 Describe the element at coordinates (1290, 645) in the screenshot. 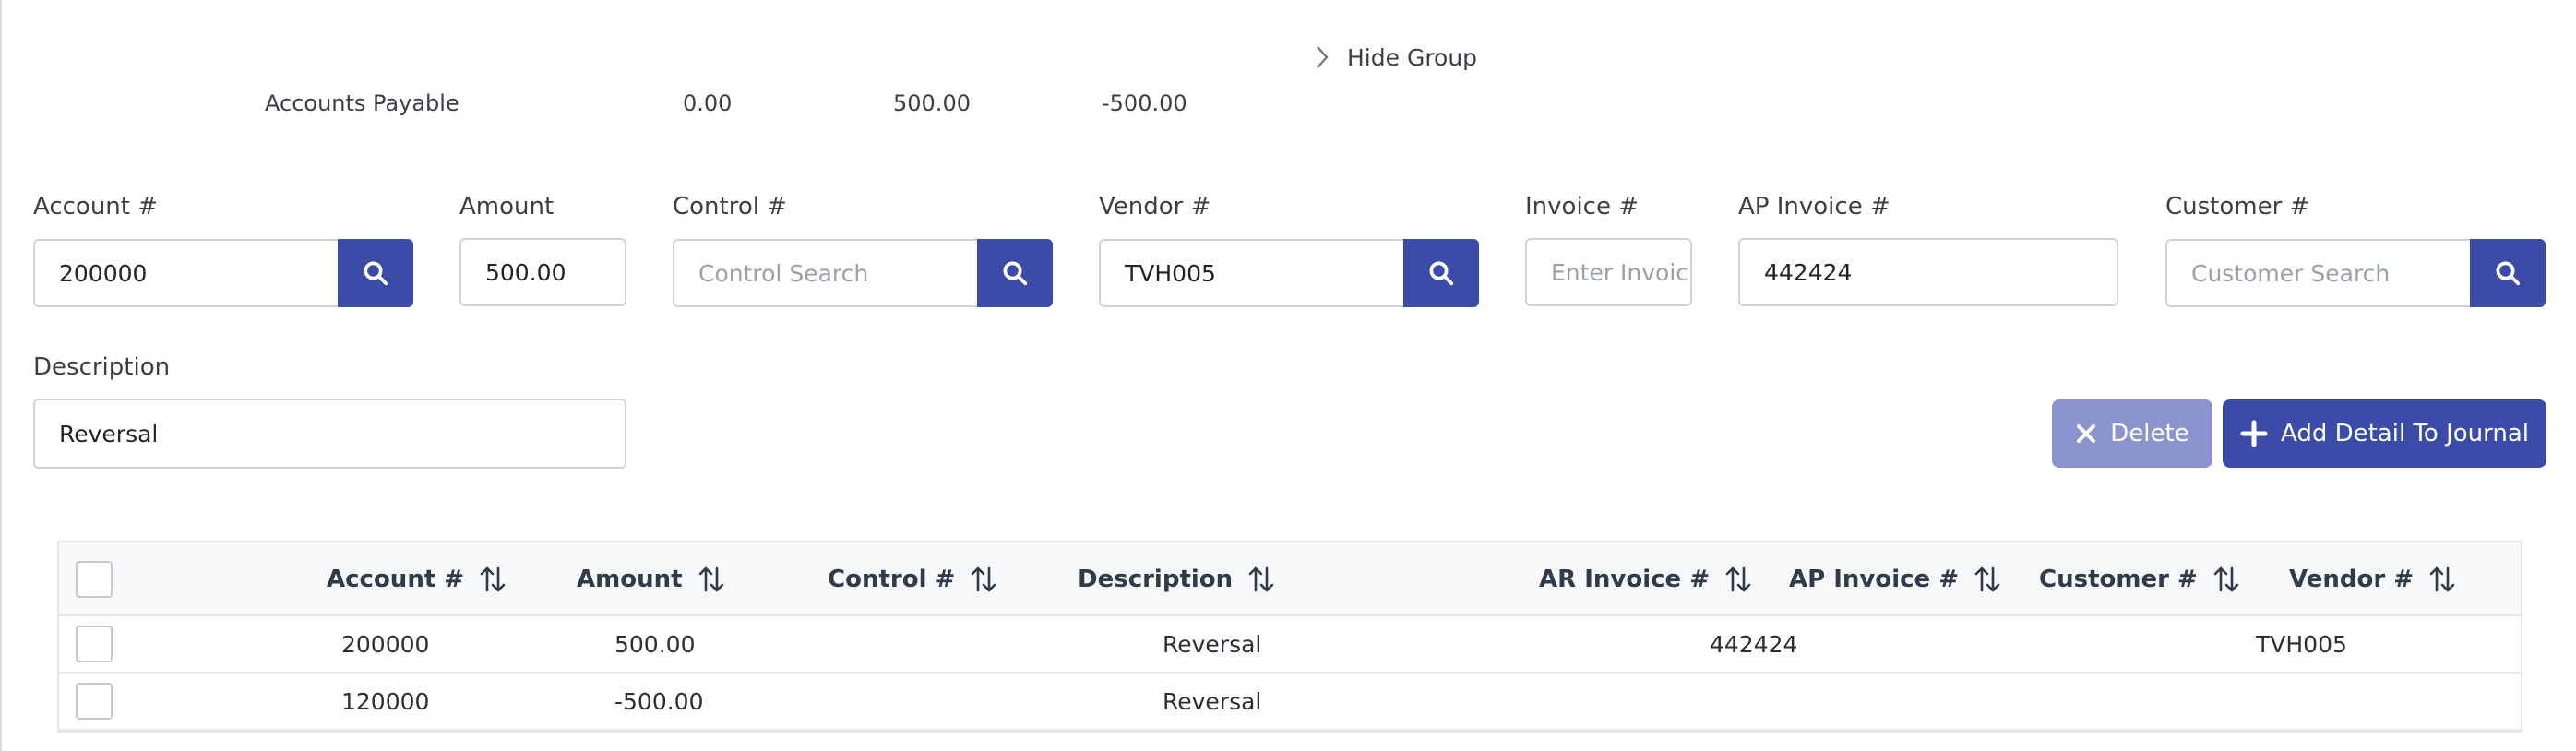

I see `table-row: 200000 500.00 Reversal 442424 TVH005` at that location.